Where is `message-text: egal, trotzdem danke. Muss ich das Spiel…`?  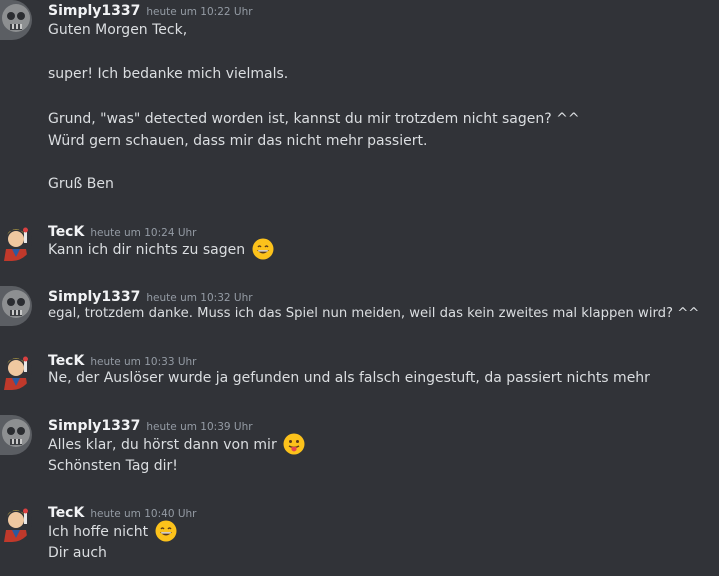 message-text: egal, trotzdem danke. Muss ich das Spiel… is located at coordinates (374, 313).